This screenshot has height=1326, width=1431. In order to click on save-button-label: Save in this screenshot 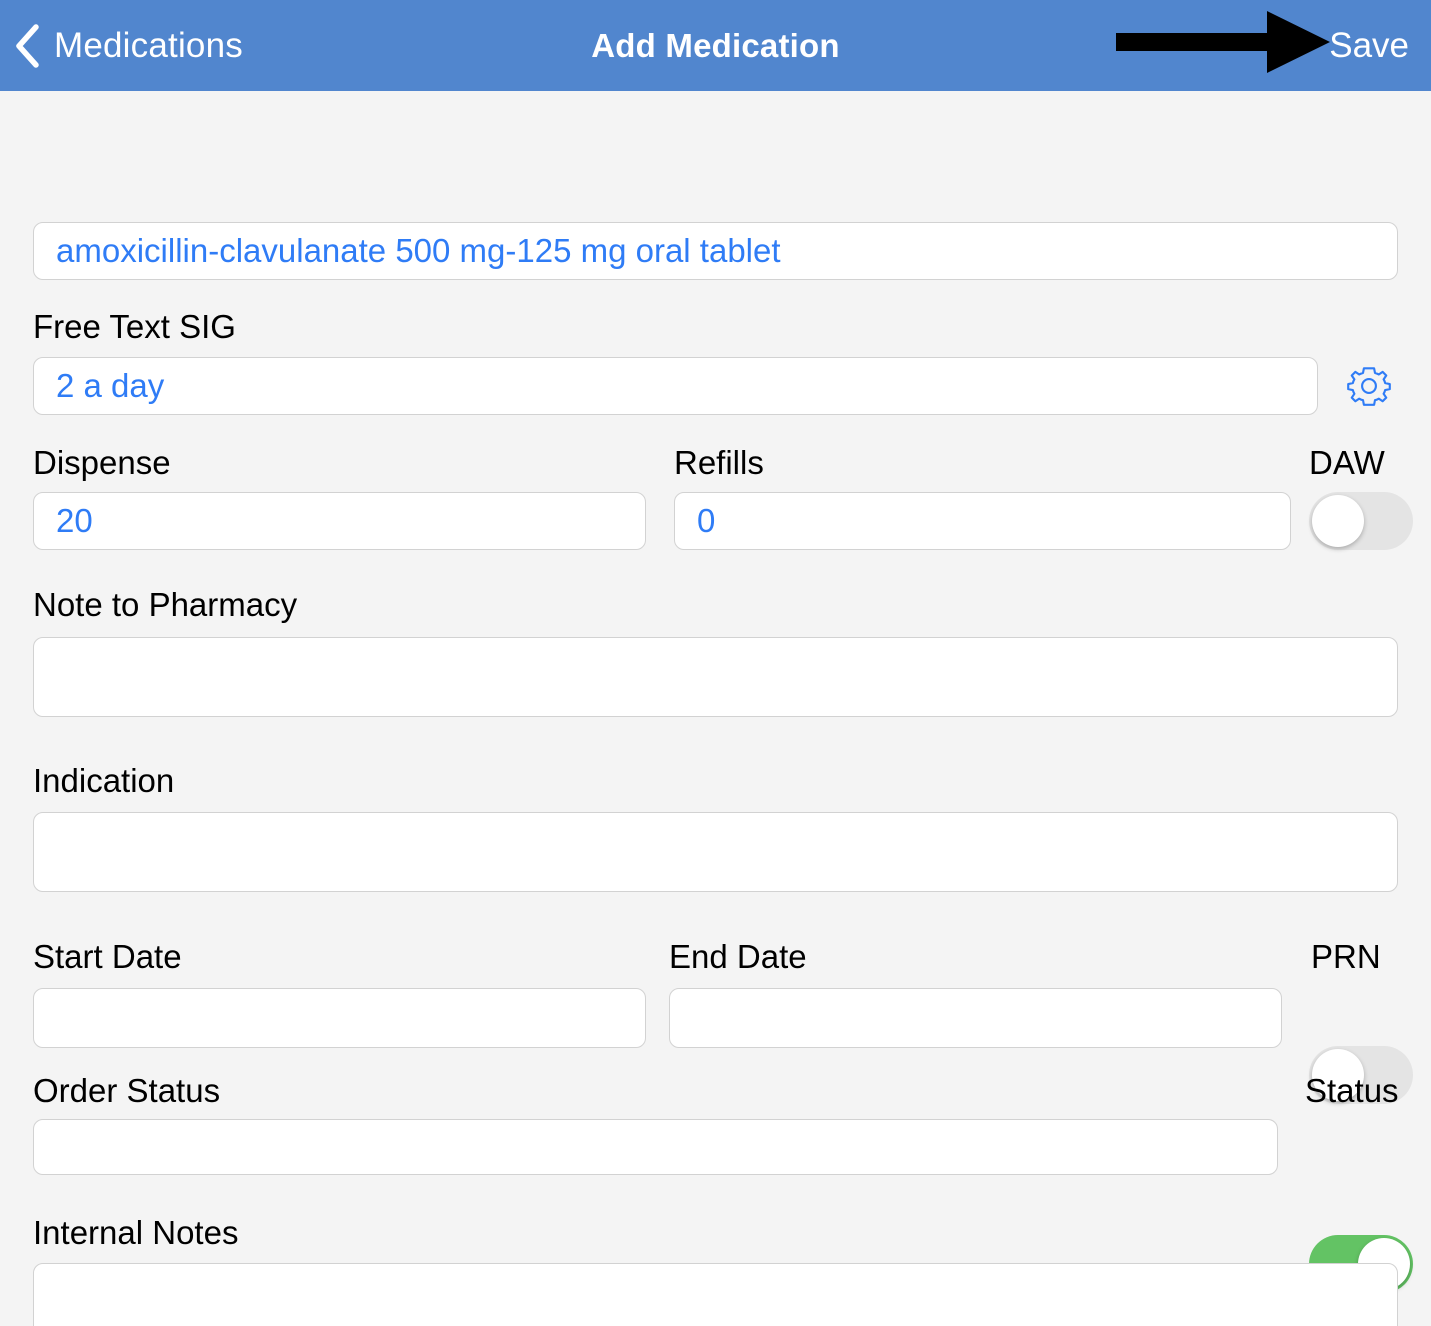, I will do `click(1369, 45)`.